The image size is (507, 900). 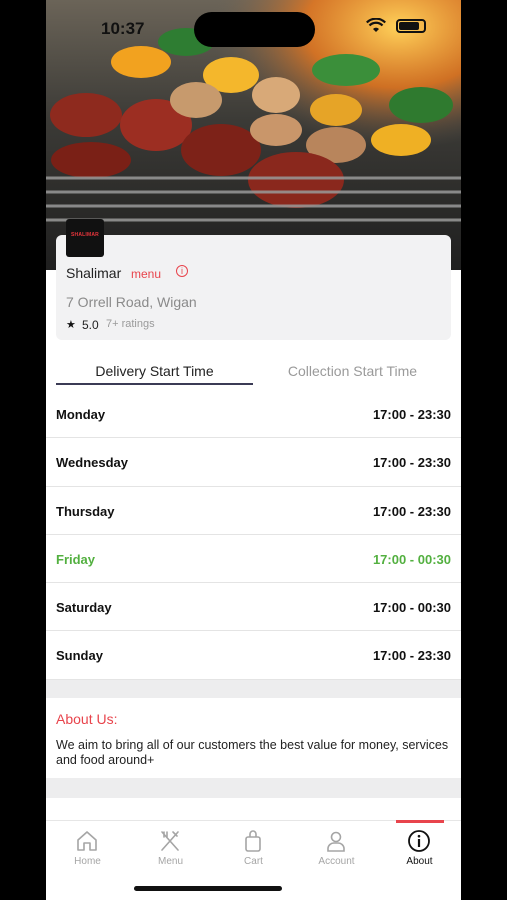 I want to click on schedule-row-today: Friday 17:00 - 00:30, so click(x=253, y=559).